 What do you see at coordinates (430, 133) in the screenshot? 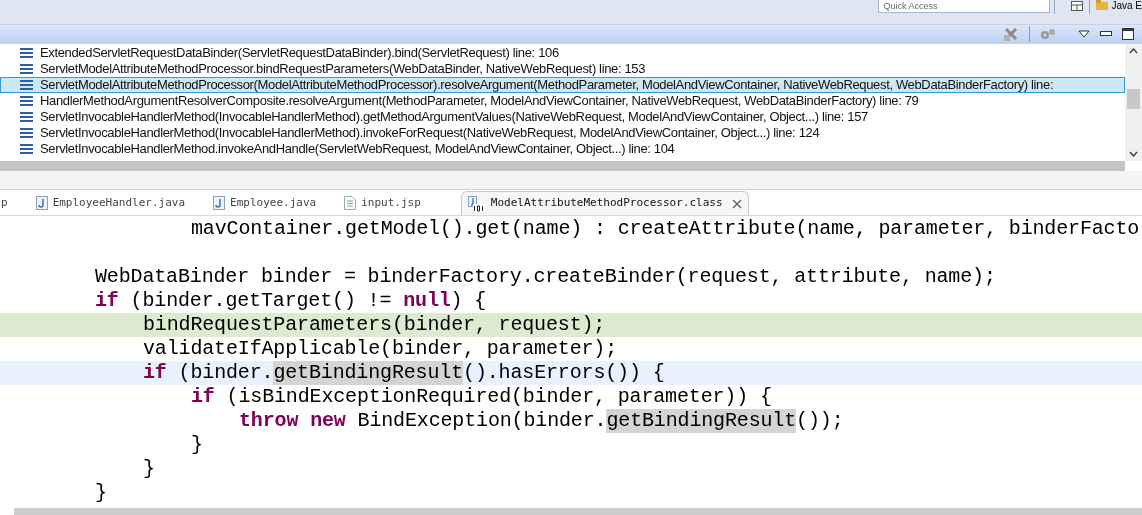
I see `stack-frame-text: ServletInvocableHandlerMethod(InvocableHandlerMethod).invokeForRequest(NativeWebRequest, ModelAndViewContainer, Object...) line: 124` at bounding box center [430, 133].